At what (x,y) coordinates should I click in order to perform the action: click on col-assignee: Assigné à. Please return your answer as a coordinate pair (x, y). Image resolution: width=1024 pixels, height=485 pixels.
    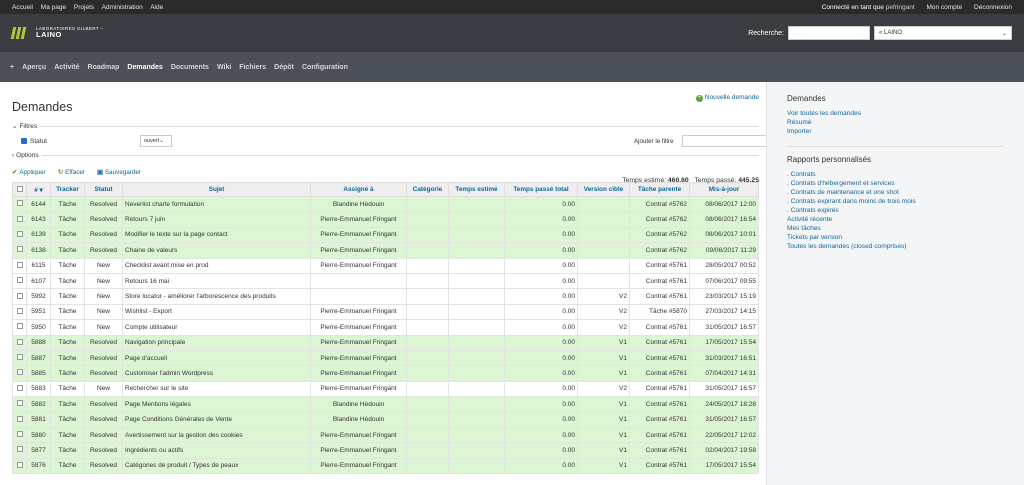
    Looking at the image, I should click on (358, 189).